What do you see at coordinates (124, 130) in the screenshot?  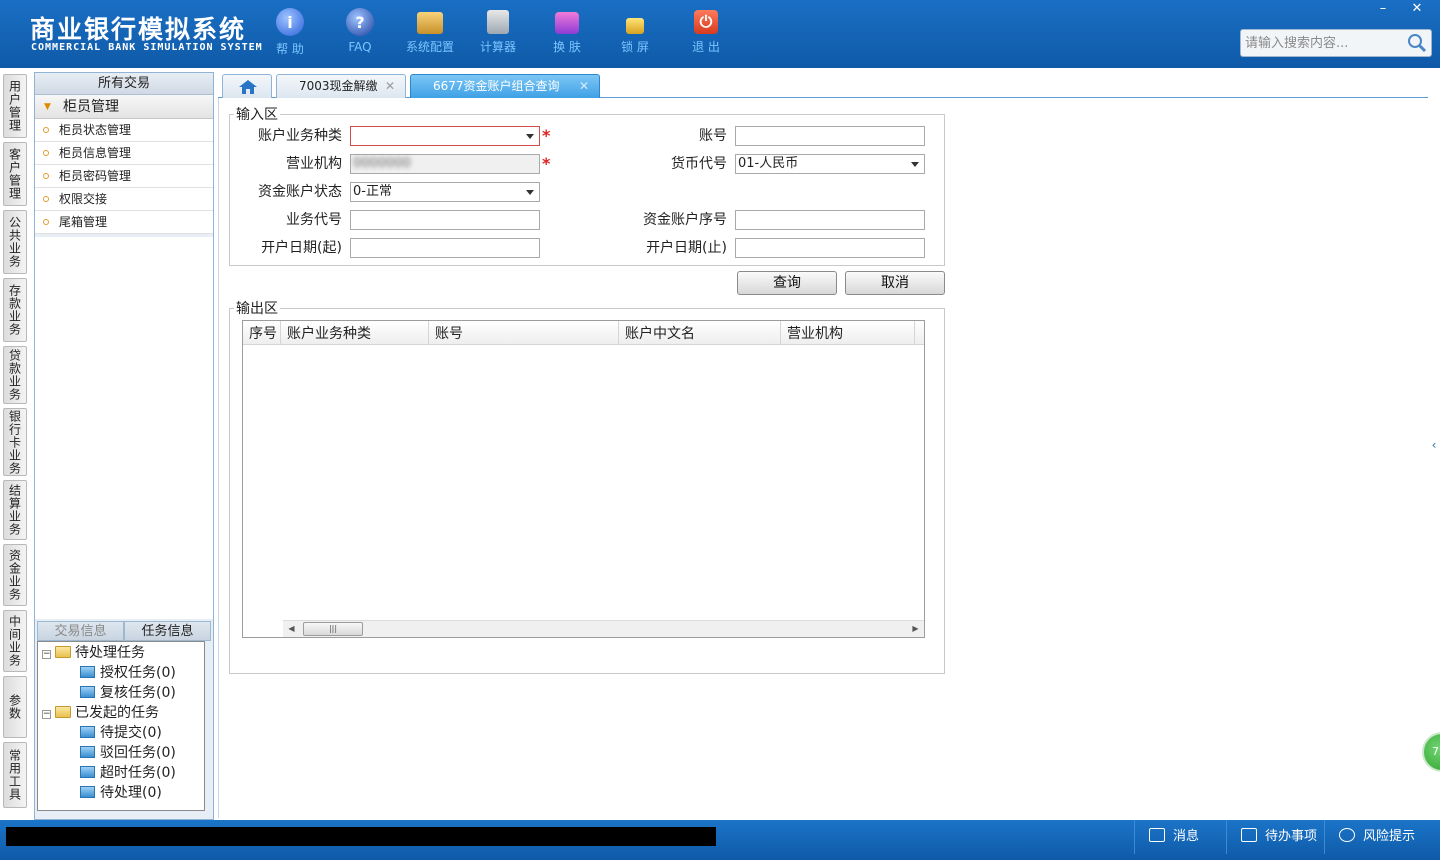 I see `nav-item-teller-status: 柜员状态管理` at bounding box center [124, 130].